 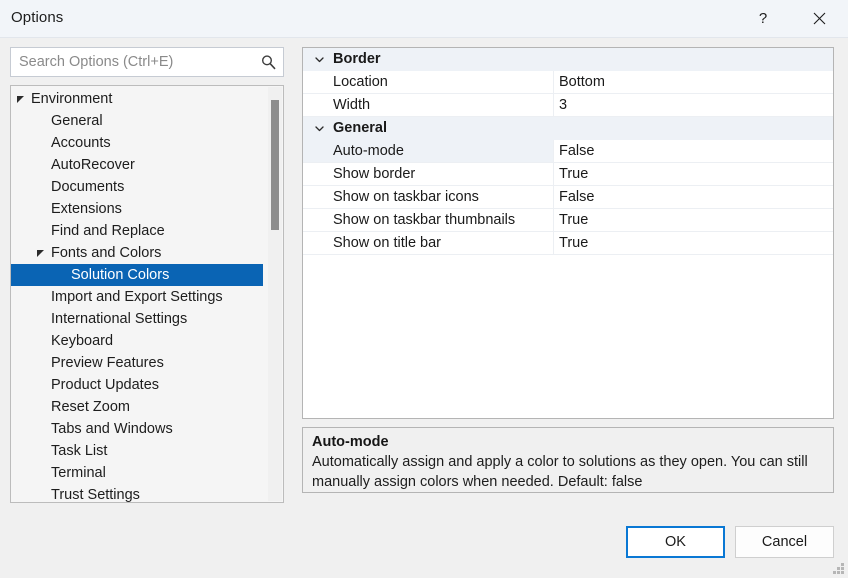 I want to click on property-row: Auto-mode False, so click(x=568, y=151).